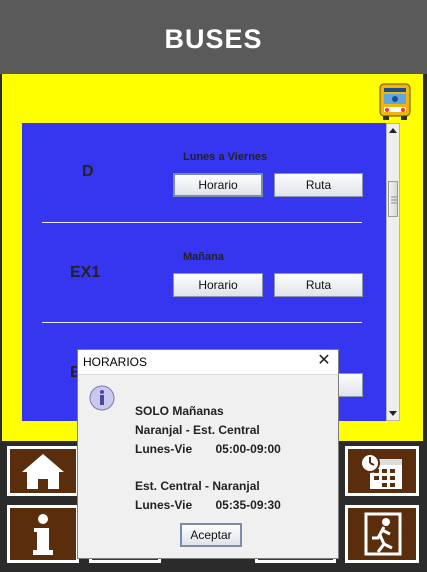  I want to click on calendar-clock-icon, so click(381, 471).